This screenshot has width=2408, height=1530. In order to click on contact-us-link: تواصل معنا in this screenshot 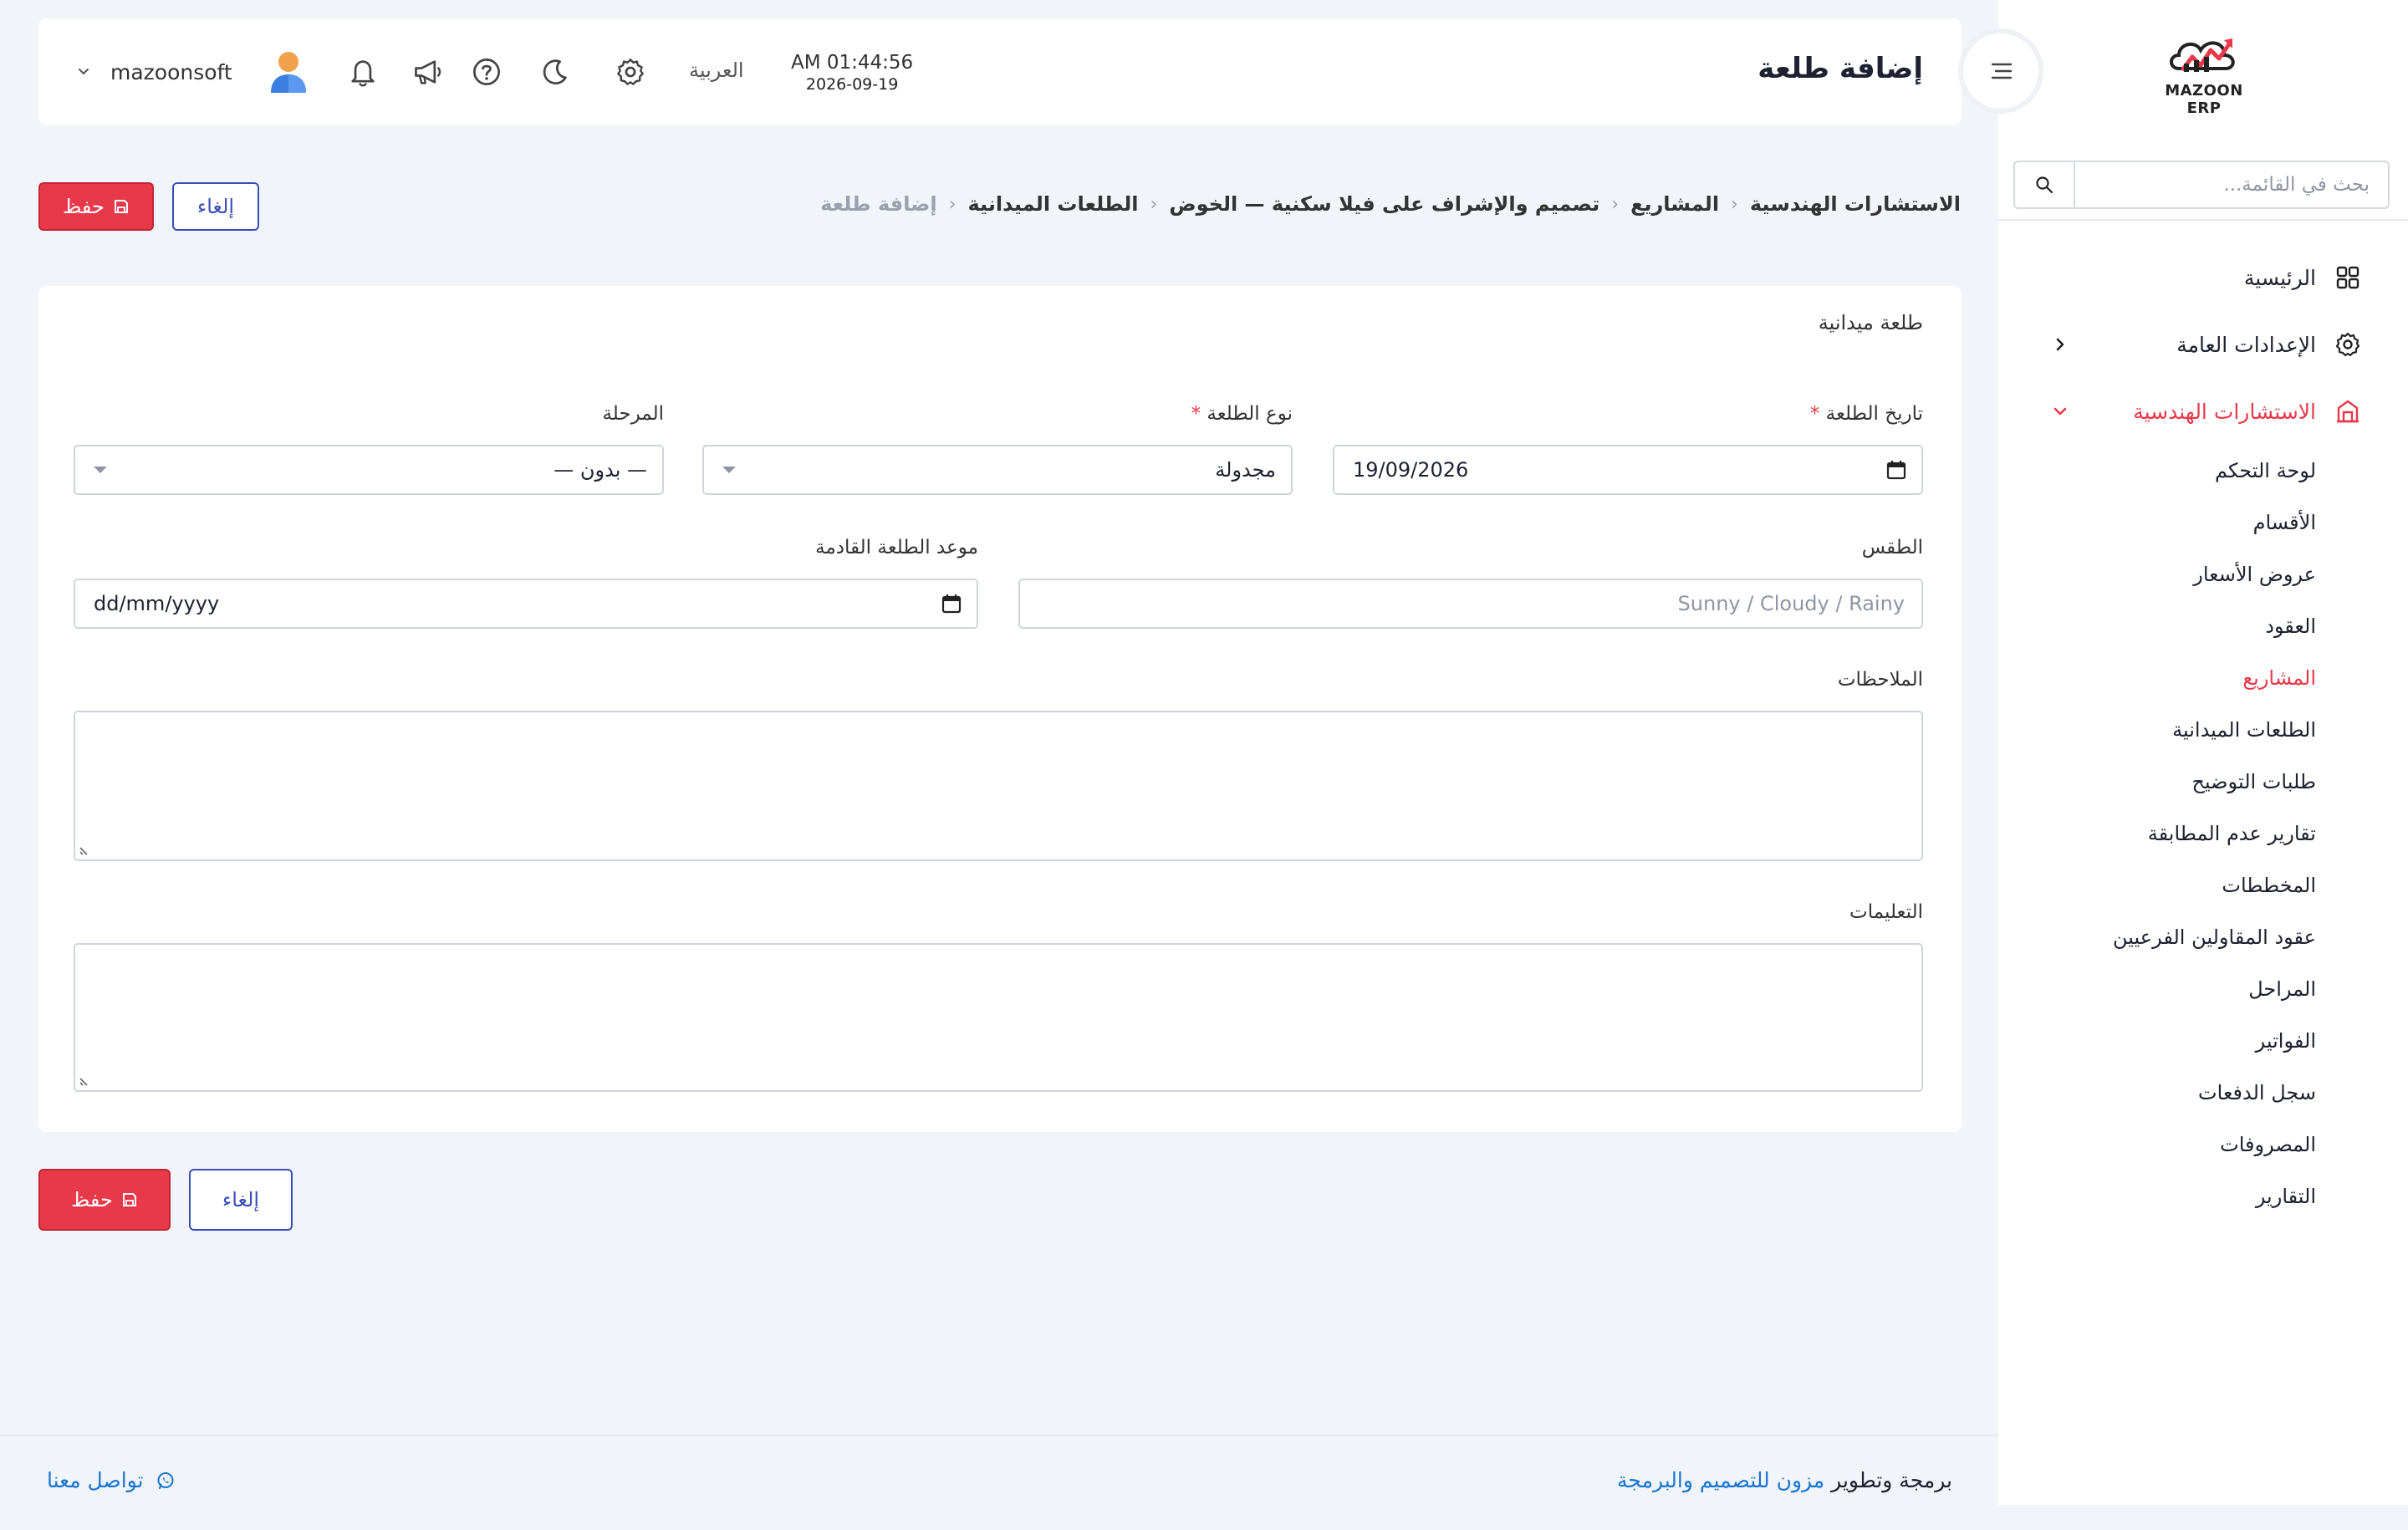, I will do `click(112, 1480)`.